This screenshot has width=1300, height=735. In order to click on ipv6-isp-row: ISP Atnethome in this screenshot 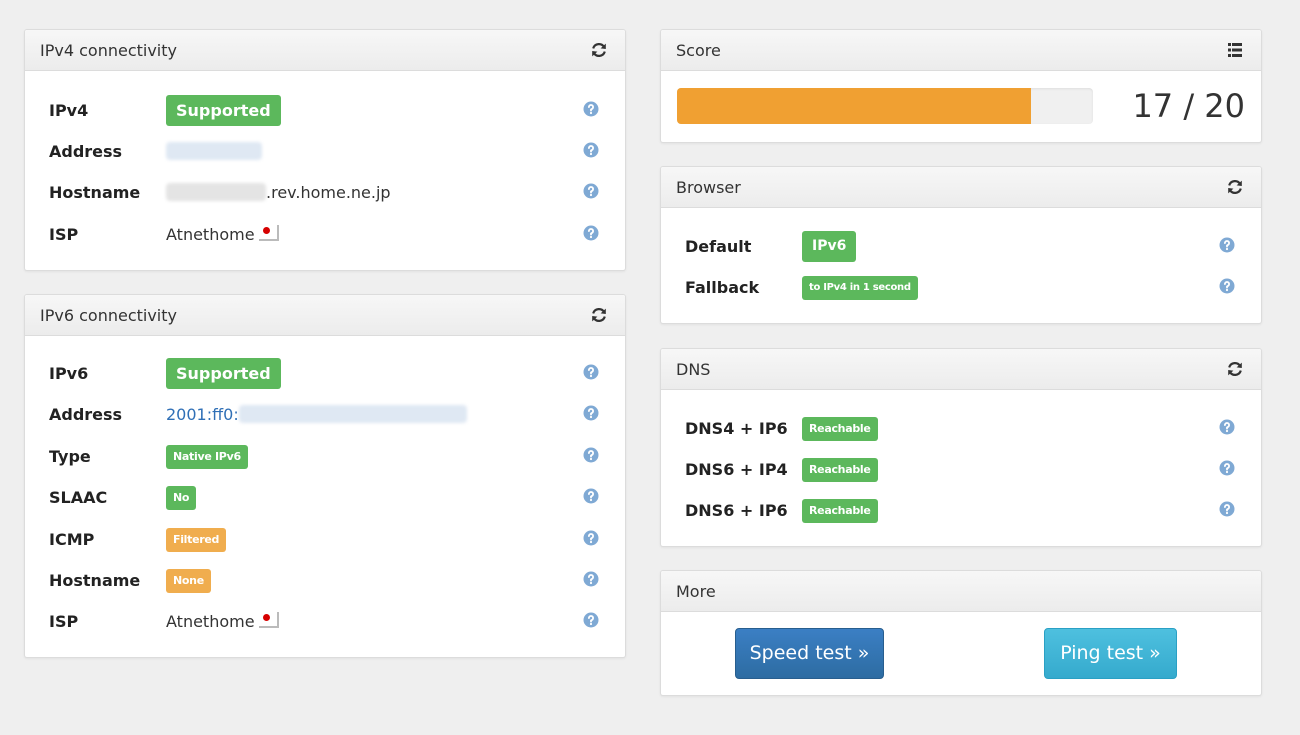, I will do `click(325, 622)`.